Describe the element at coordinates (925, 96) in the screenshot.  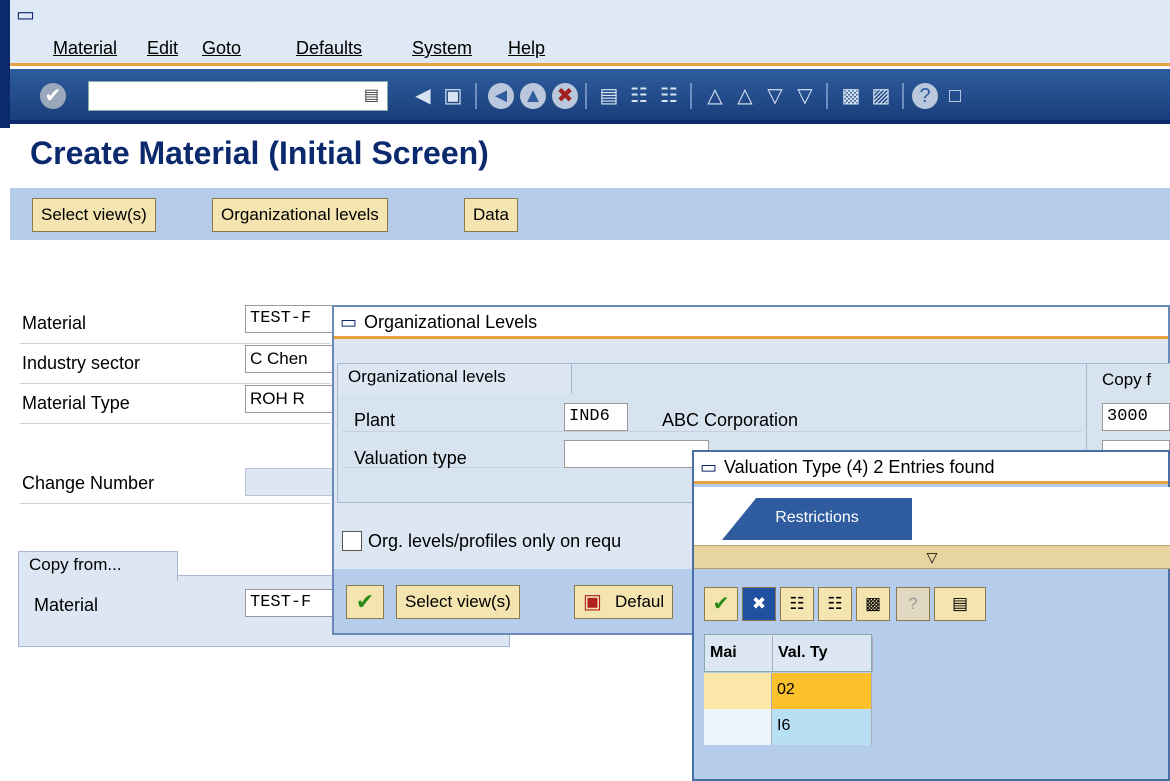
I see `help-icon: ?` at that location.